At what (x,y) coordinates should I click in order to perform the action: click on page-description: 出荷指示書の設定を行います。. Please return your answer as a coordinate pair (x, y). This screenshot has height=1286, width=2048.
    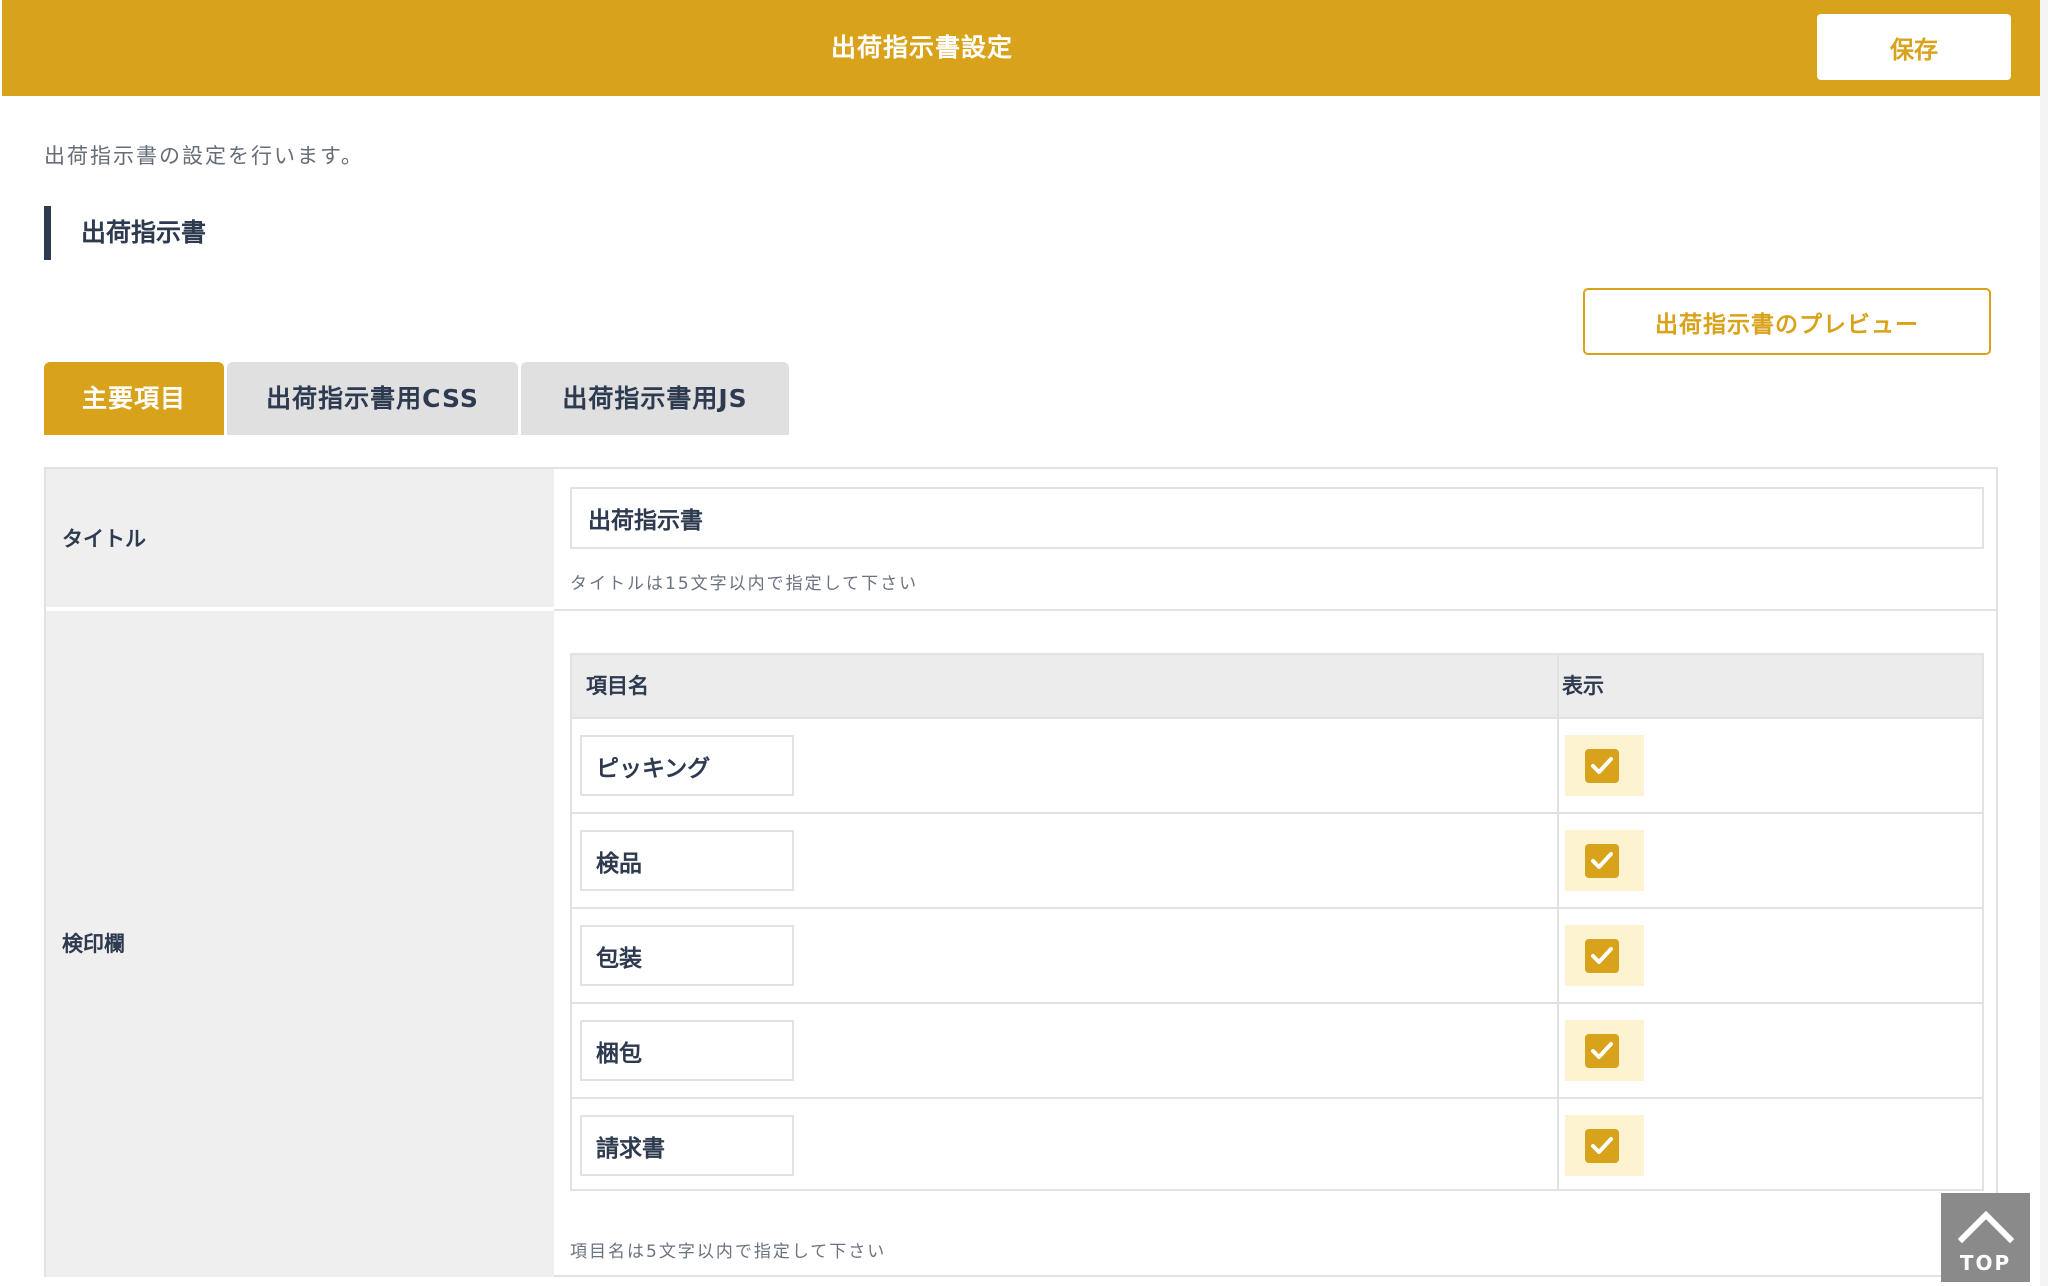
    Looking at the image, I should click on (204, 156).